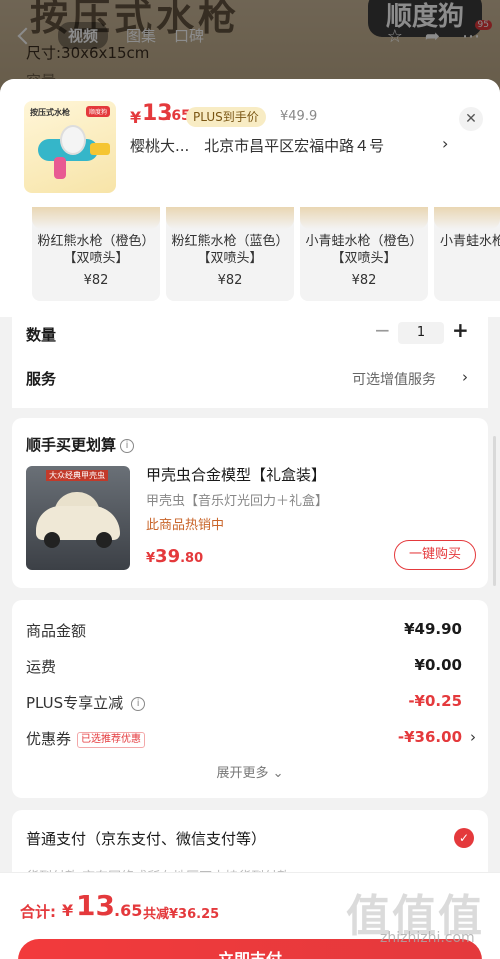  What do you see at coordinates (78, 518) in the screenshot?
I see `addon-product-image: 大众经典甲壳虫` at bounding box center [78, 518].